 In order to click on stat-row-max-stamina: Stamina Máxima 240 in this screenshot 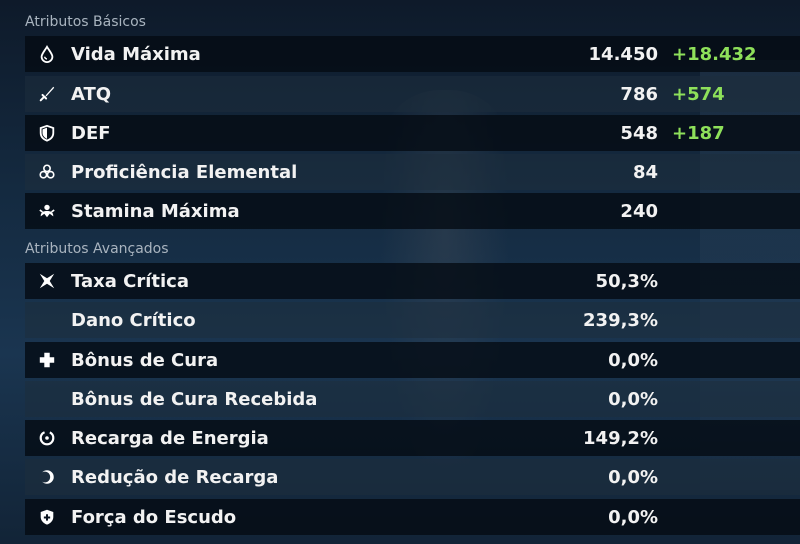, I will do `click(412, 211)`.